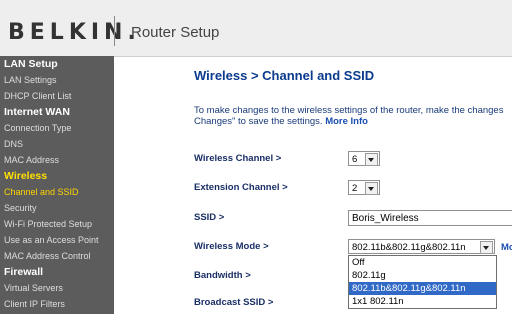 The width and height of the screenshot is (512, 314). Describe the element at coordinates (422, 288) in the screenshot. I see `dropdown-option: 802.11b&802.11g&802.11n` at that location.